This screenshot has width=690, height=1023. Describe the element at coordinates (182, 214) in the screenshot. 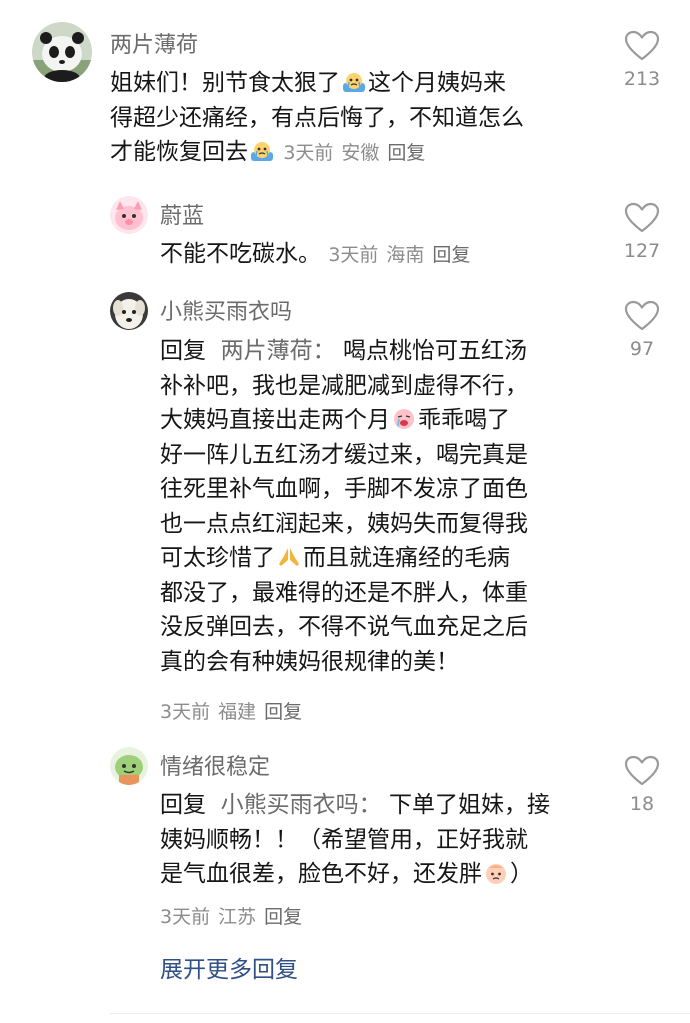

I see `username: 蔚蓝` at that location.